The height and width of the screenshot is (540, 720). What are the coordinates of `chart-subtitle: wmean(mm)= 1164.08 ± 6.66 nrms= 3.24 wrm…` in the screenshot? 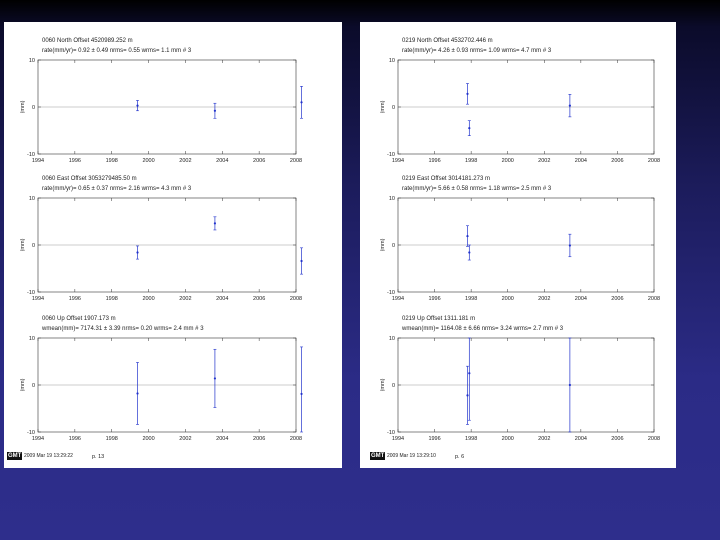 It's located at (482, 329).